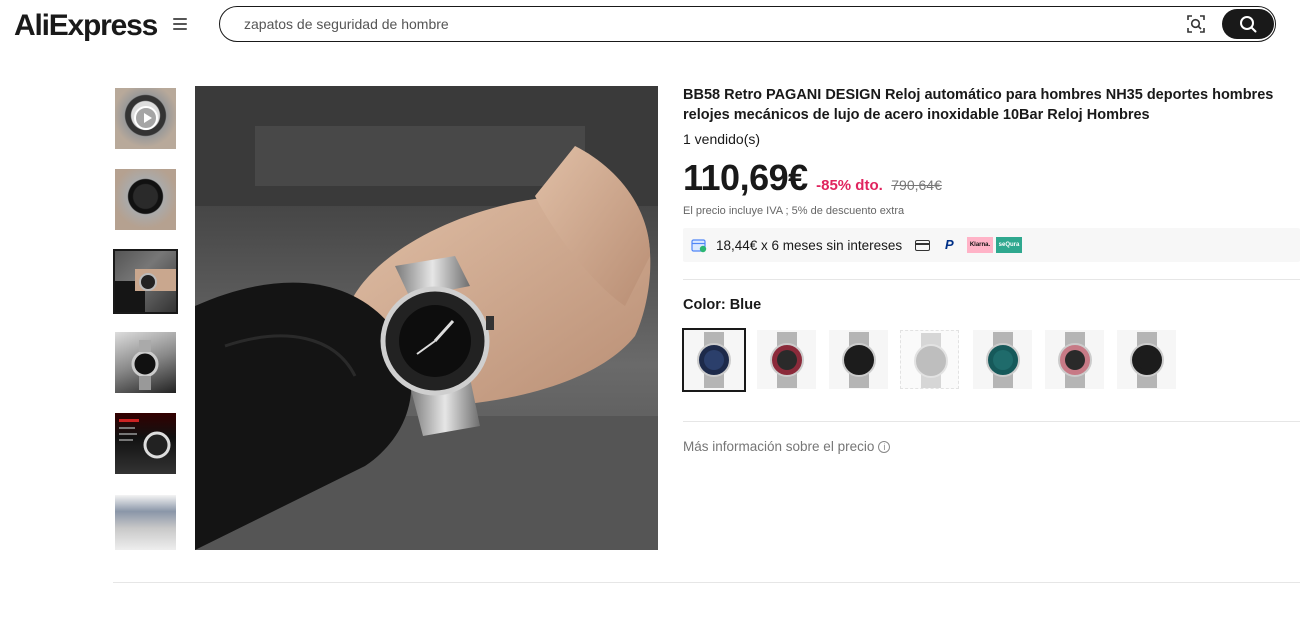  Describe the element at coordinates (745, 177) in the screenshot. I see `current-price: 110,69€` at that location.